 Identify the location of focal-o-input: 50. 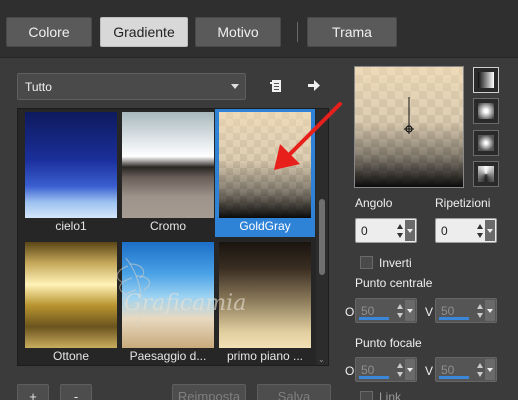
(386, 369).